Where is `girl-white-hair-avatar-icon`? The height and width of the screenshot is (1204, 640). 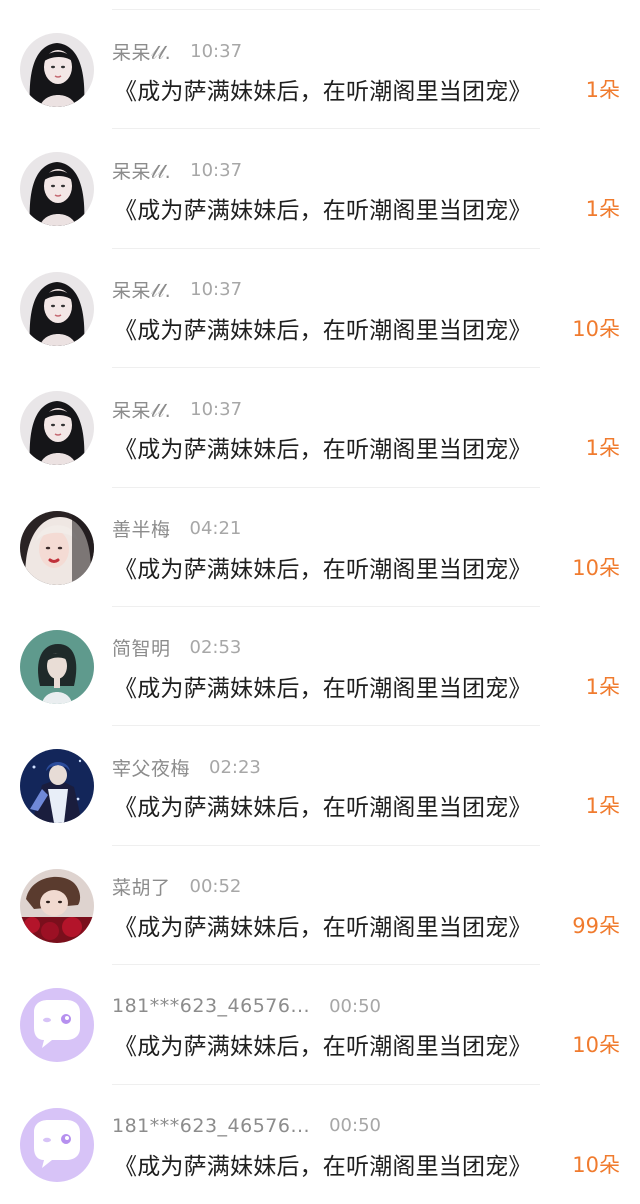
girl-white-hair-avatar-icon is located at coordinates (57, 547).